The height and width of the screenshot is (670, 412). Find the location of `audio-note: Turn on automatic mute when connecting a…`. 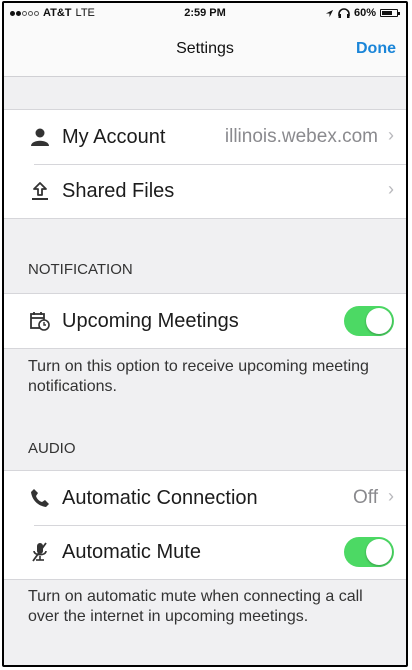

audio-note: Turn on automatic mute when connecting a… is located at coordinates (195, 606).